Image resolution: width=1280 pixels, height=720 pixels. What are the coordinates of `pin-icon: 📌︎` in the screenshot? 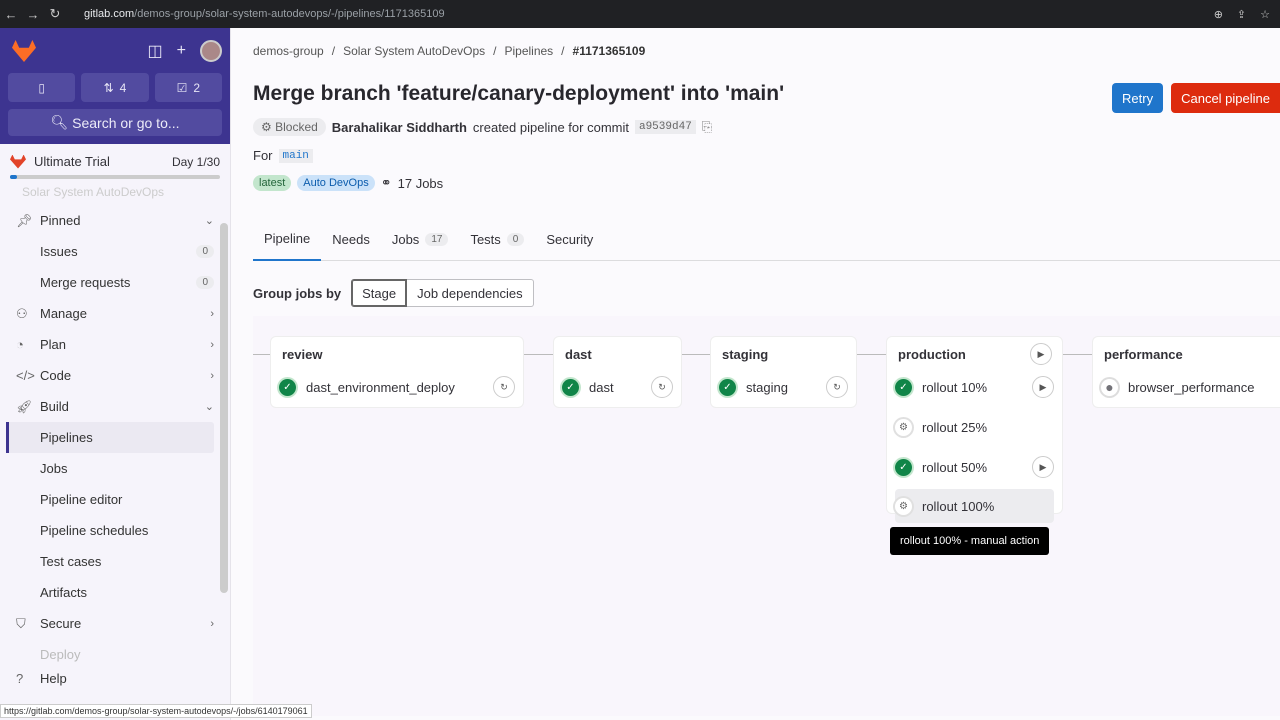 It's located at (24, 220).